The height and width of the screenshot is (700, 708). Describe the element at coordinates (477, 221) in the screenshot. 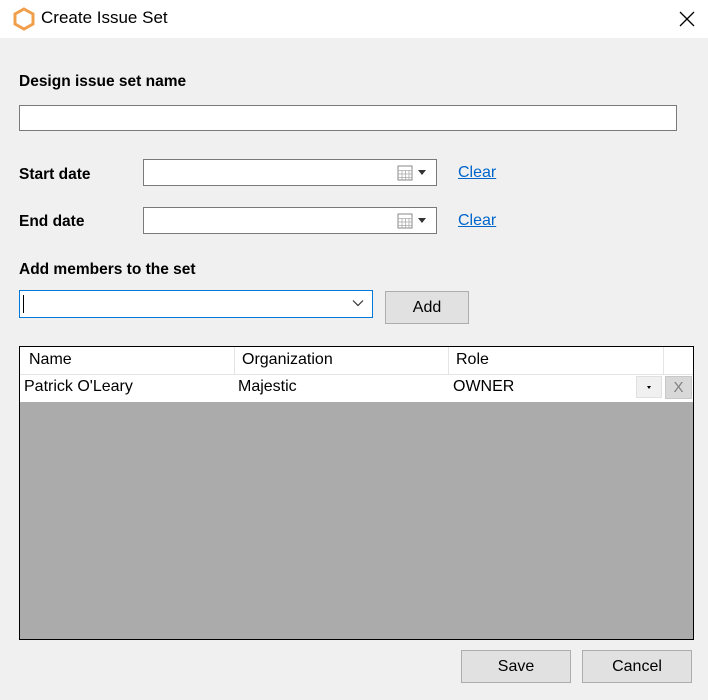

I see `clear-end-date-link: Clear` at that location.